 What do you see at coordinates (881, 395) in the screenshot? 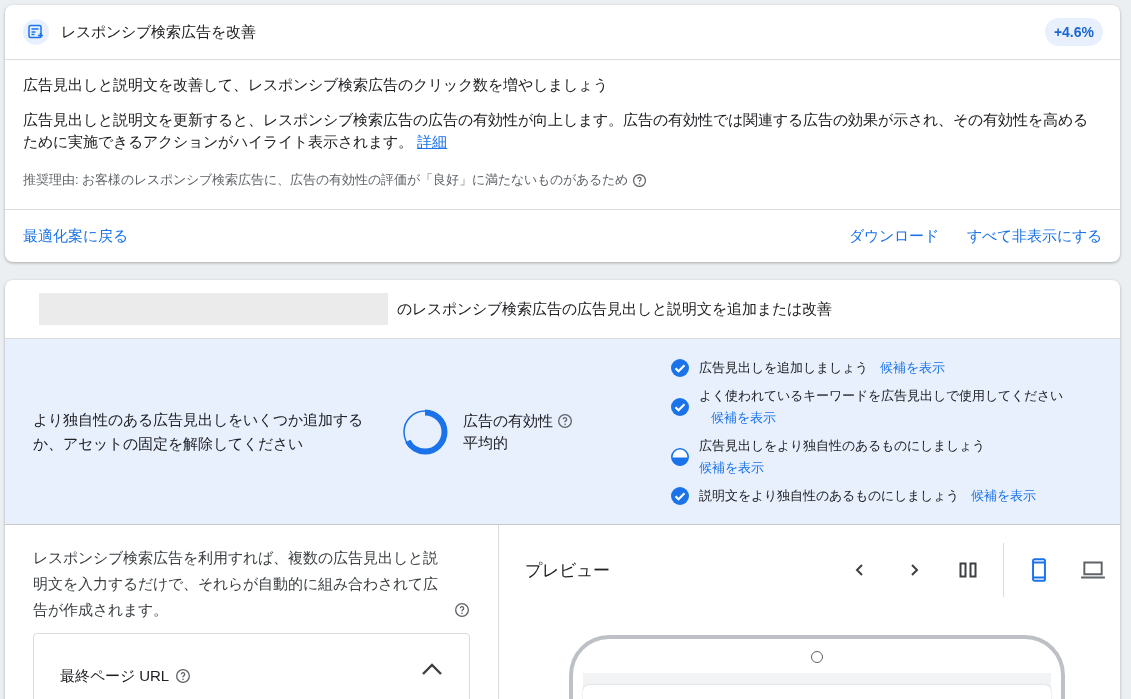
I see `checklist-text: よく使われているキーワードを広告見出しで使用してください` at bounding box center [881, 395].